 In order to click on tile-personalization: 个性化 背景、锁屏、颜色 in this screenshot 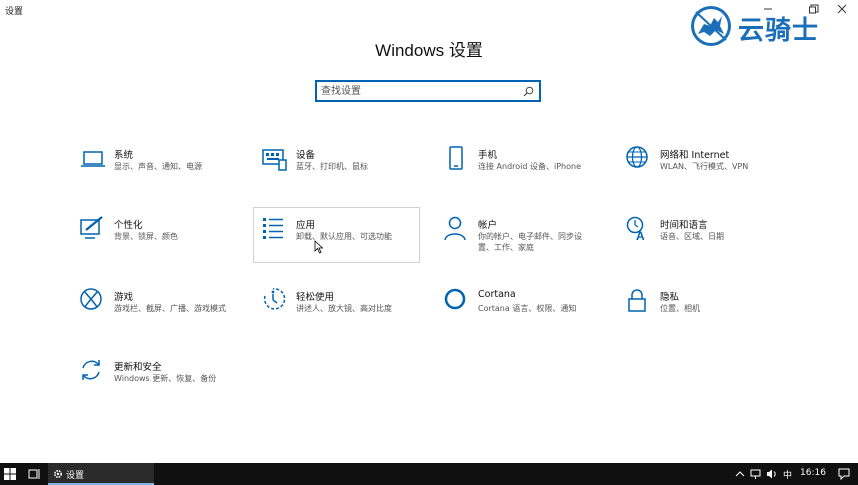, I will do `click(163, 245)`.